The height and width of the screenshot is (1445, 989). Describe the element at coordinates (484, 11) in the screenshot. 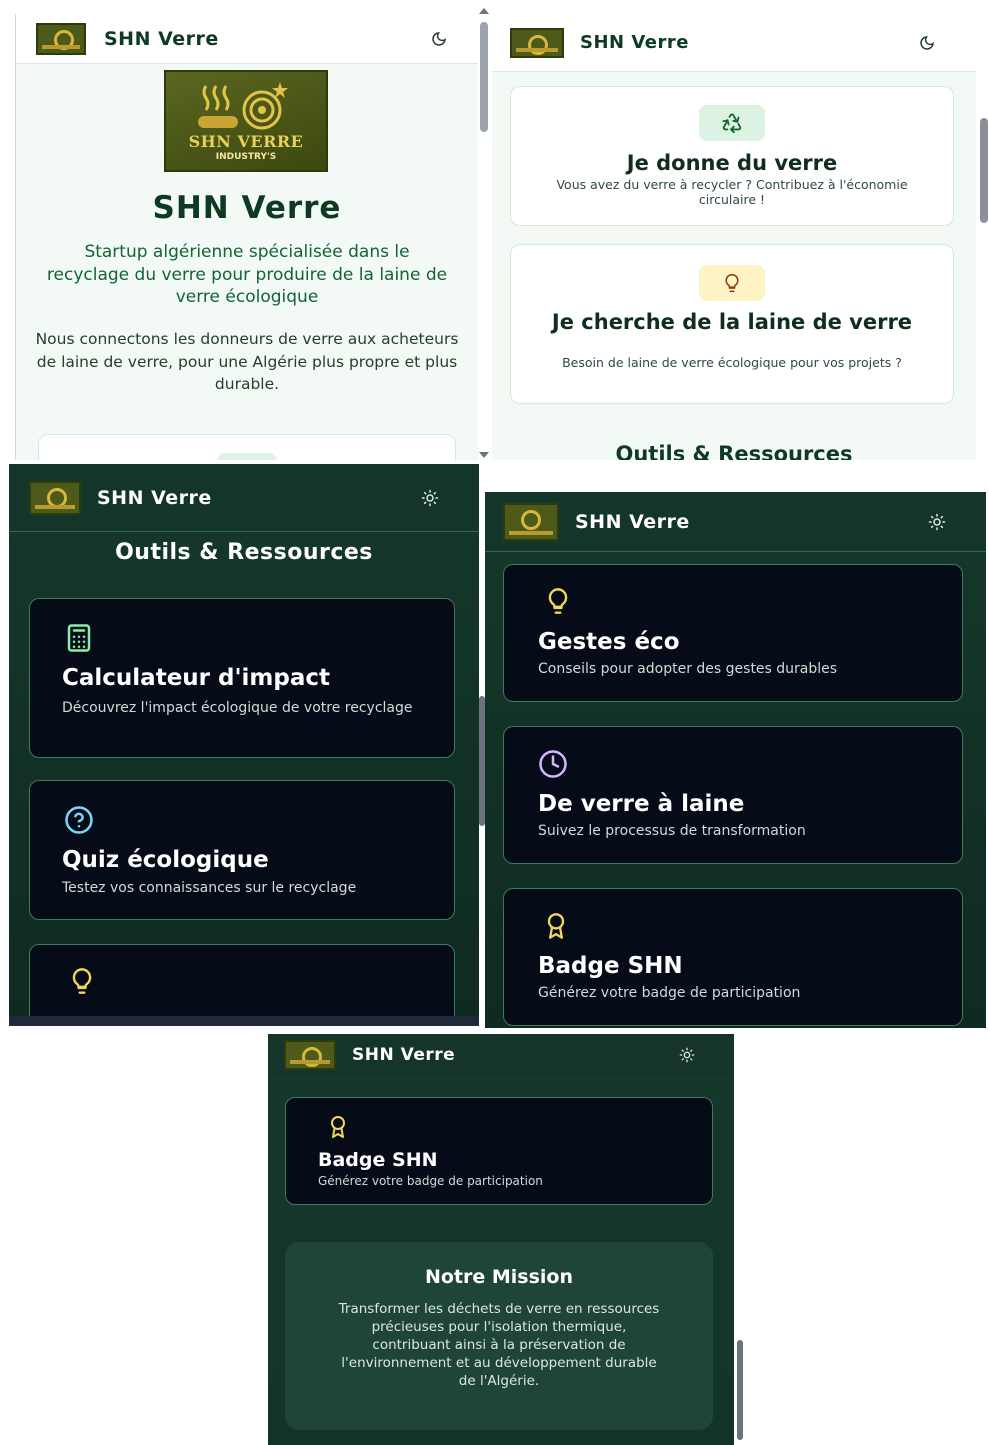

I see `scroll-up-arrow` at that location.